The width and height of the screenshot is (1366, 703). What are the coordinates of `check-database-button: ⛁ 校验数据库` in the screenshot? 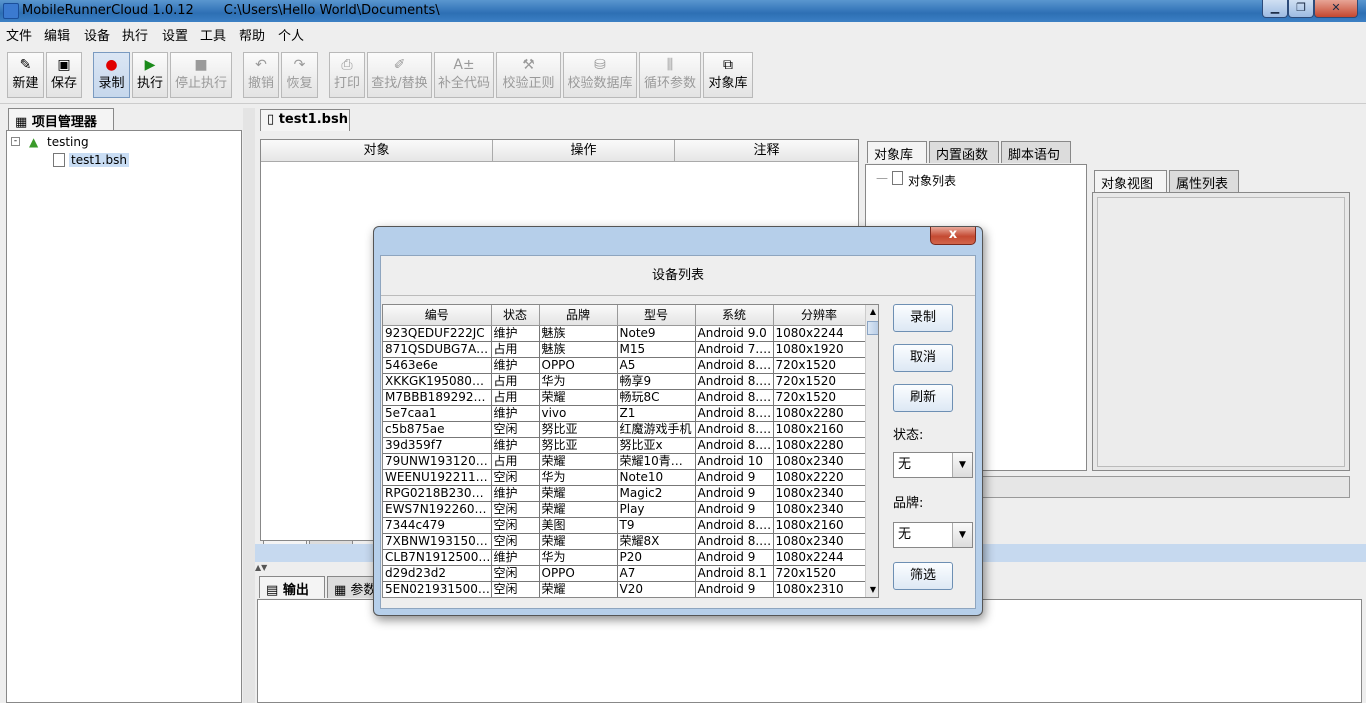 It's located at (600, 75).